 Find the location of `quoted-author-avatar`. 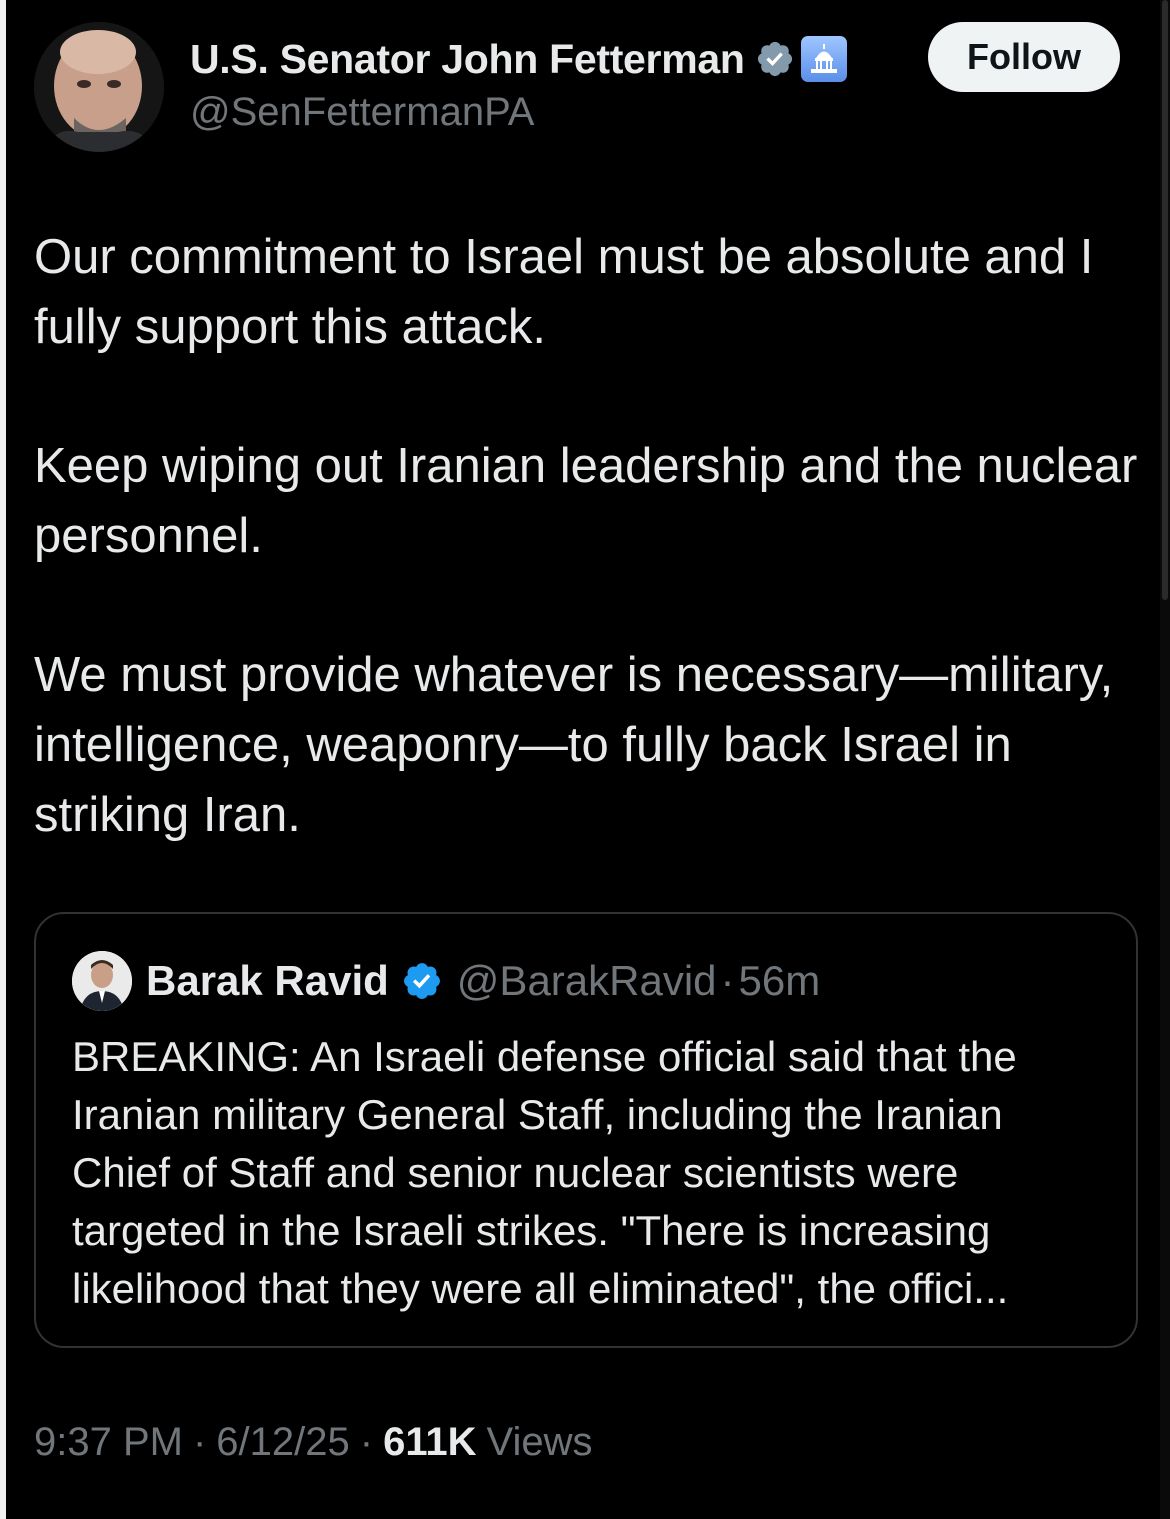

quoted-author-avatar is located at coordinates (102, 981).